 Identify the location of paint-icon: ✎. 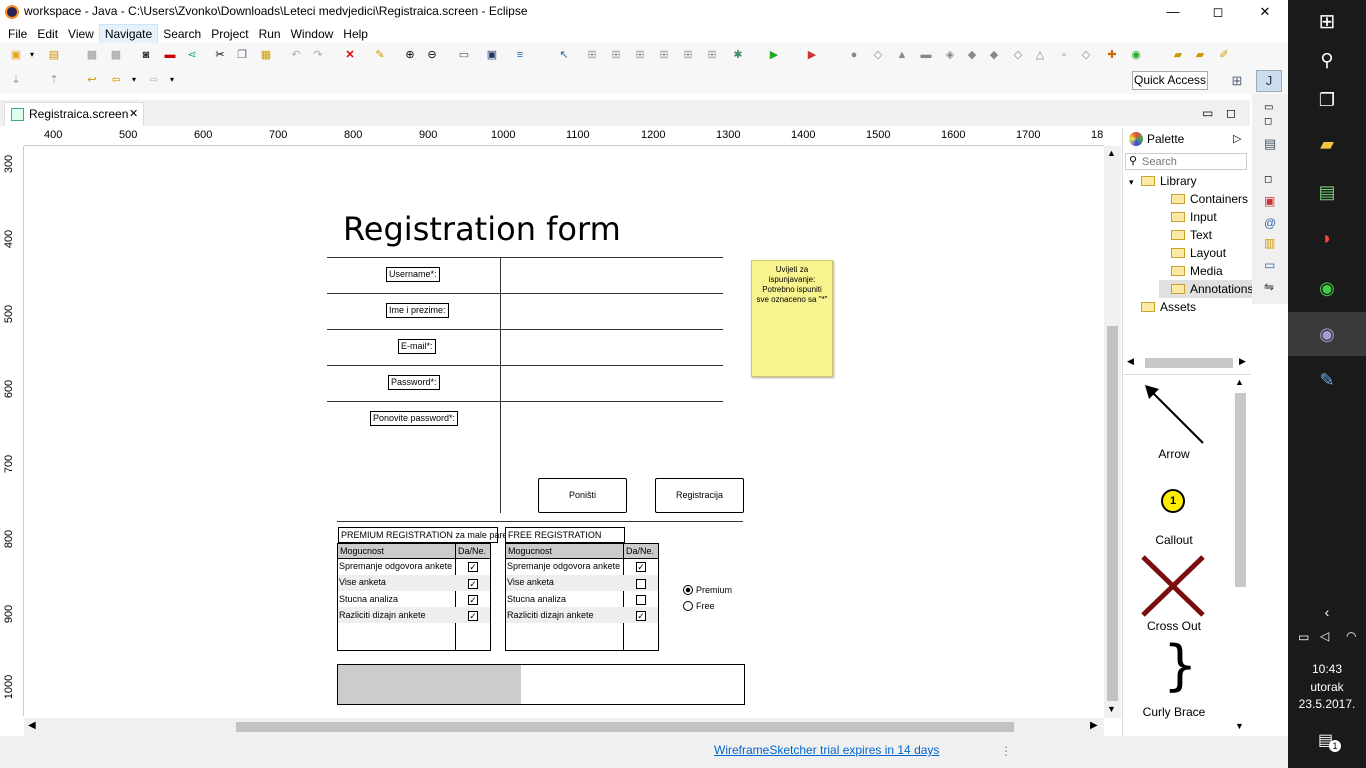
(1327, 380).